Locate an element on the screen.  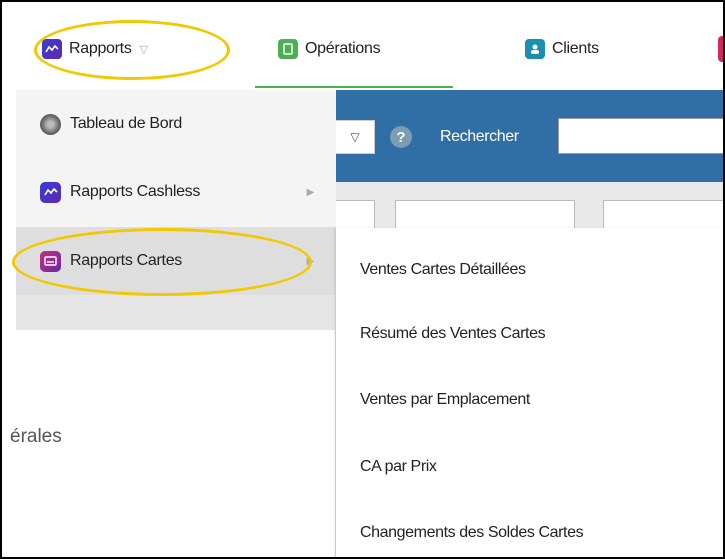
submenu-item: Ventes par Emplacement is located at coordinates (445, 400).